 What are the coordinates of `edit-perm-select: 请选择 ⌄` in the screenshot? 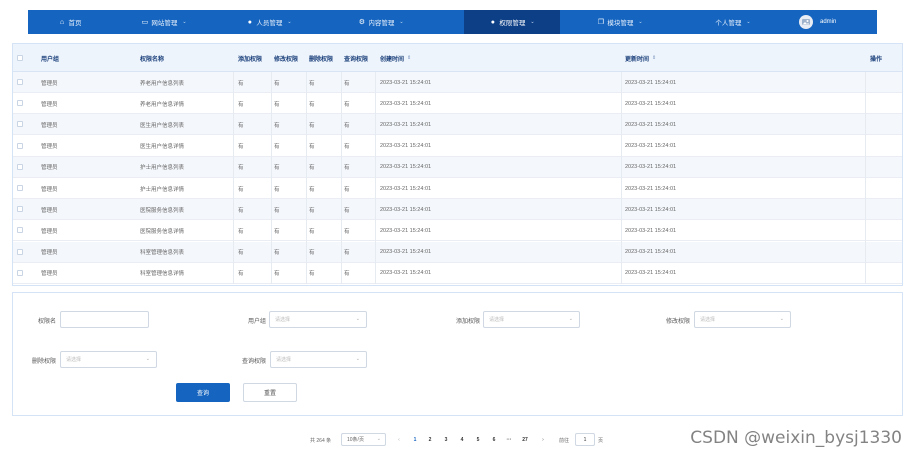 It's located at (742, 319).